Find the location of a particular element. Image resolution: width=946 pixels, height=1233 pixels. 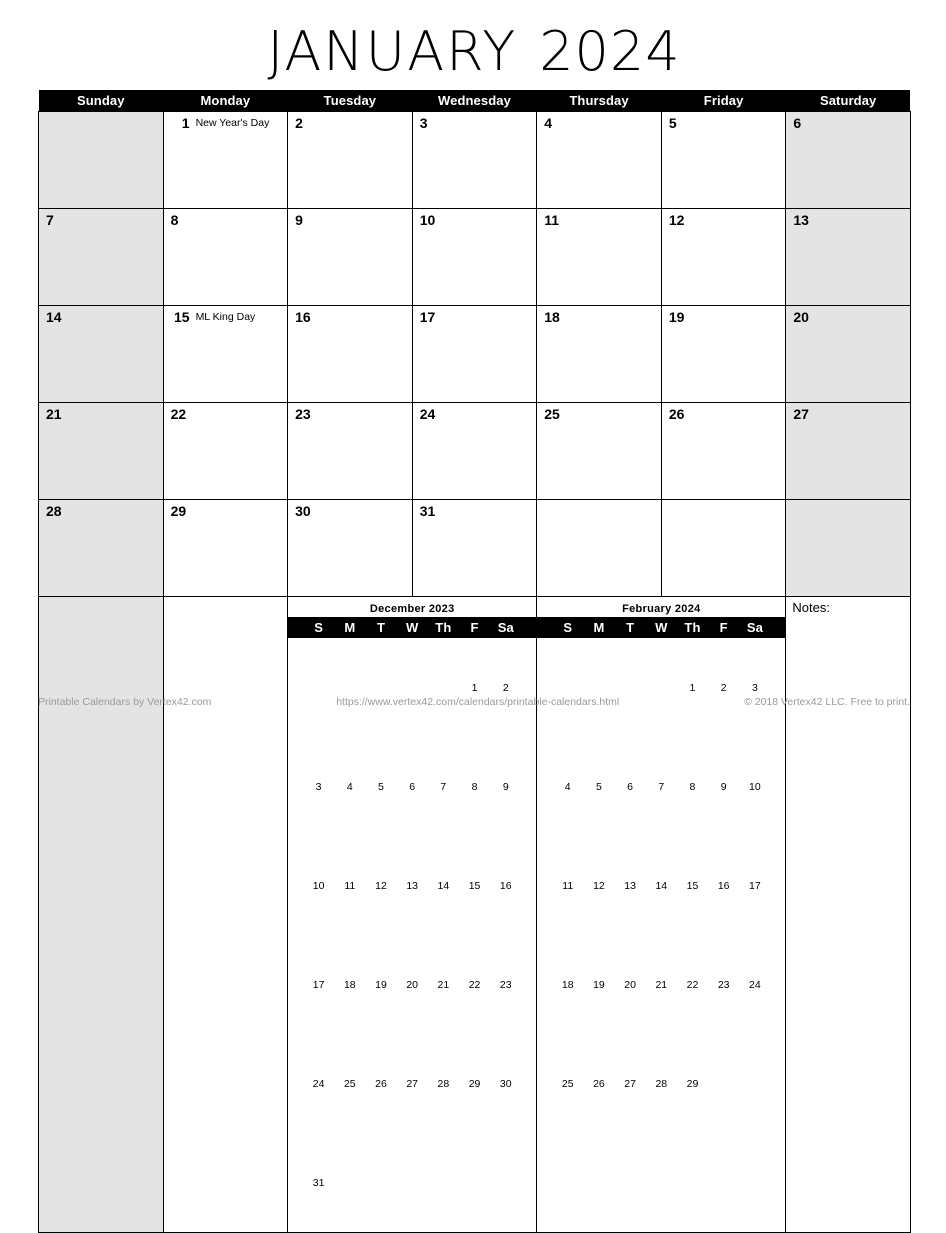

day-cell: 7 is located at coordinates (101, 257).